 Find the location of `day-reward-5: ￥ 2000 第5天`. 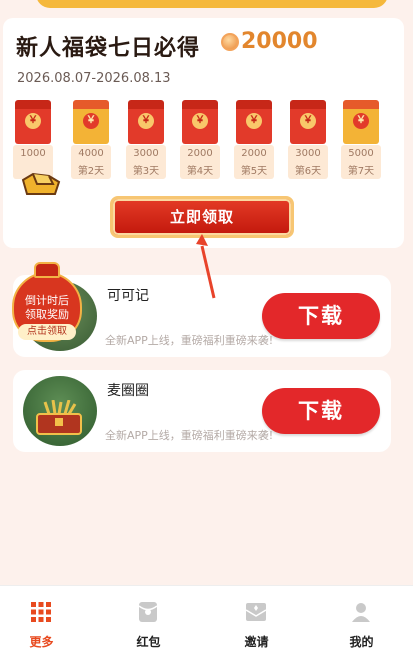

day-reward-5: ￥ 2000 第5天 is located at coordinates (254, 141).